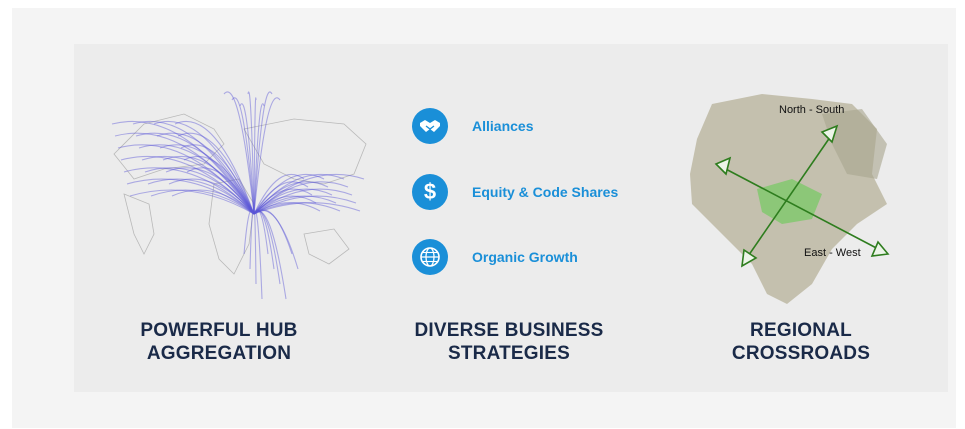  I want to click on strategies-title-line1: DIVERSE BUSINESS, so click(509, 330).